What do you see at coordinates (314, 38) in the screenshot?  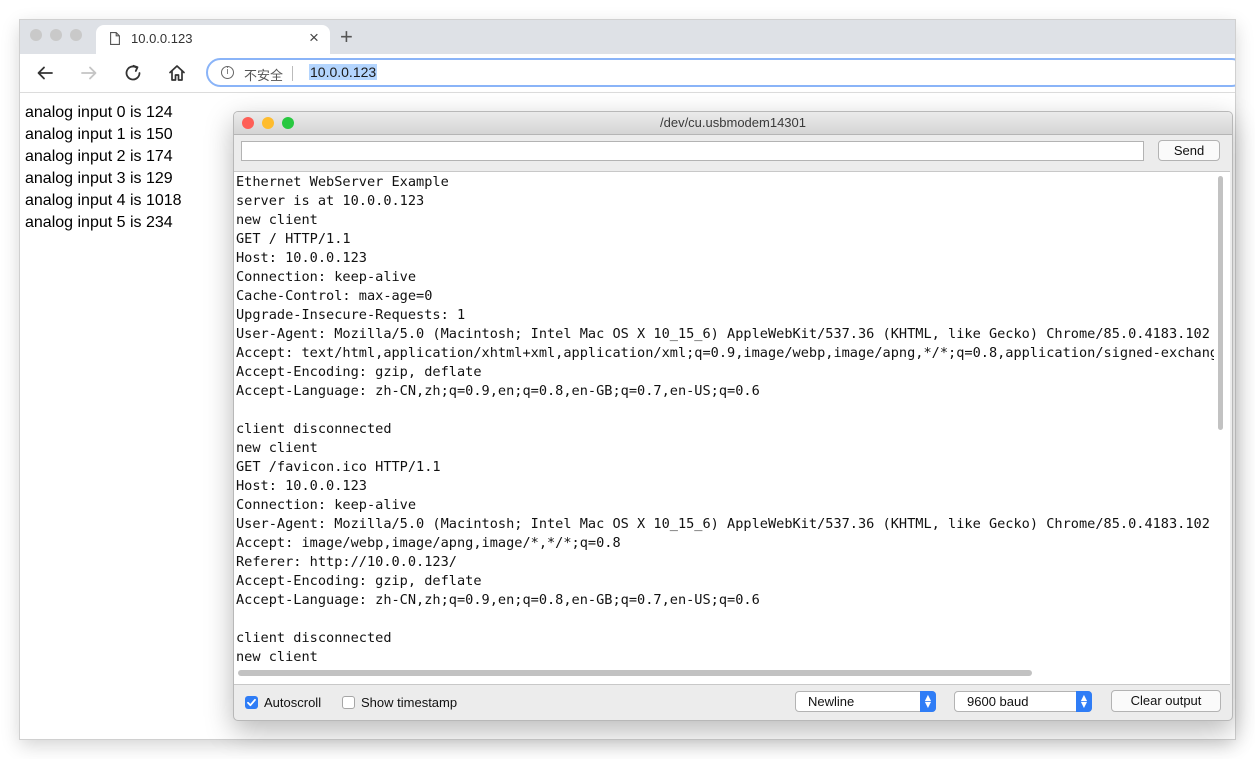 I see `tab-close-icon: ×` at bounding box center [314, 38].